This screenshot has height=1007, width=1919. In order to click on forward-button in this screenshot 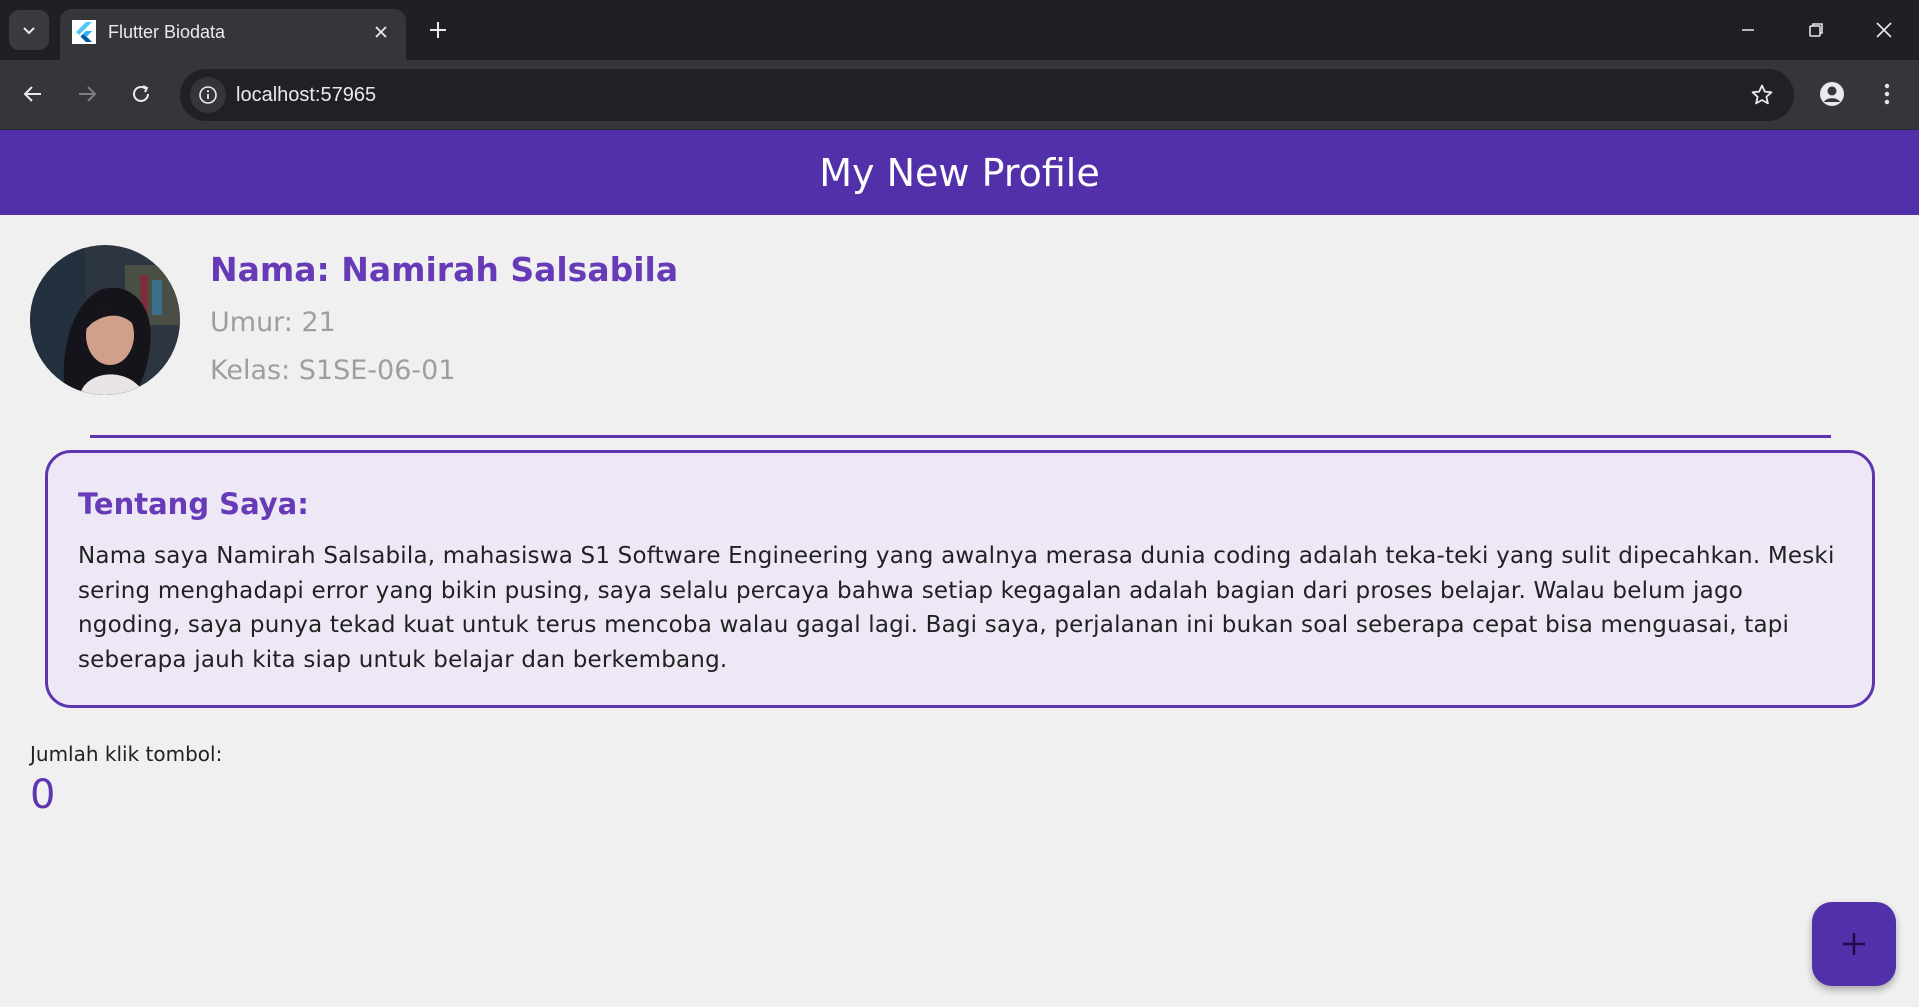, I will do `click(87, 94)`.